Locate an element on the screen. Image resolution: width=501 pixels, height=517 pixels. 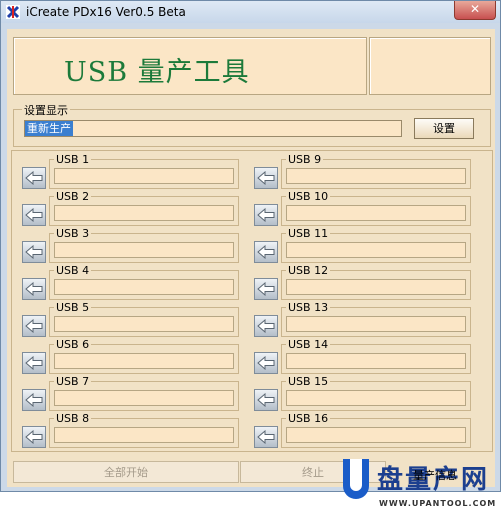
usb-port-row: USB 8 is located at coordinates (132, 430).